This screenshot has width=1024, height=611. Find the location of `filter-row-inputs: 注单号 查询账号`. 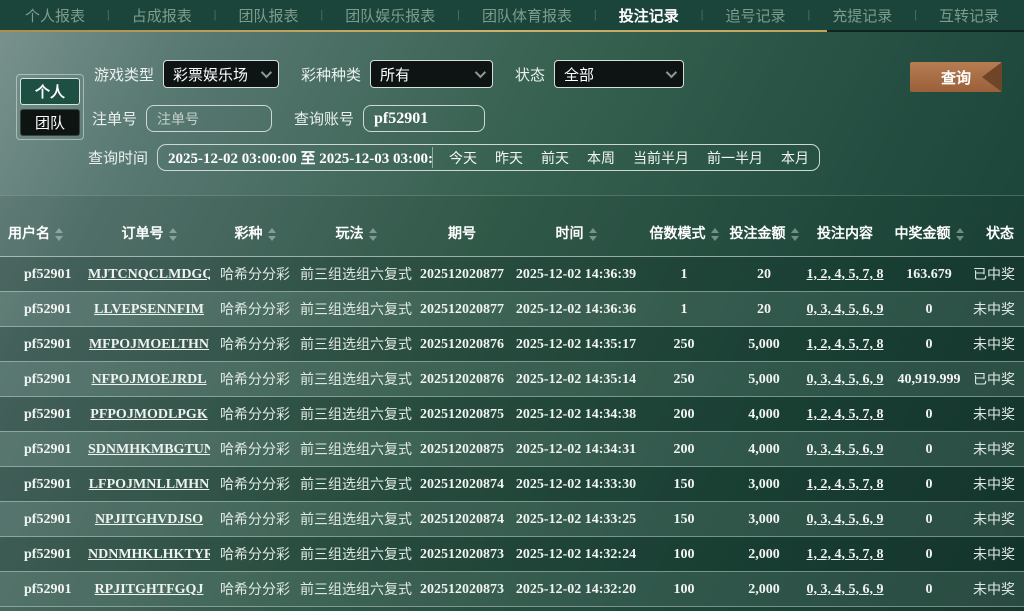

filter-row-inputs: 注单号 查询账号 is located at coordinates (289, 118).